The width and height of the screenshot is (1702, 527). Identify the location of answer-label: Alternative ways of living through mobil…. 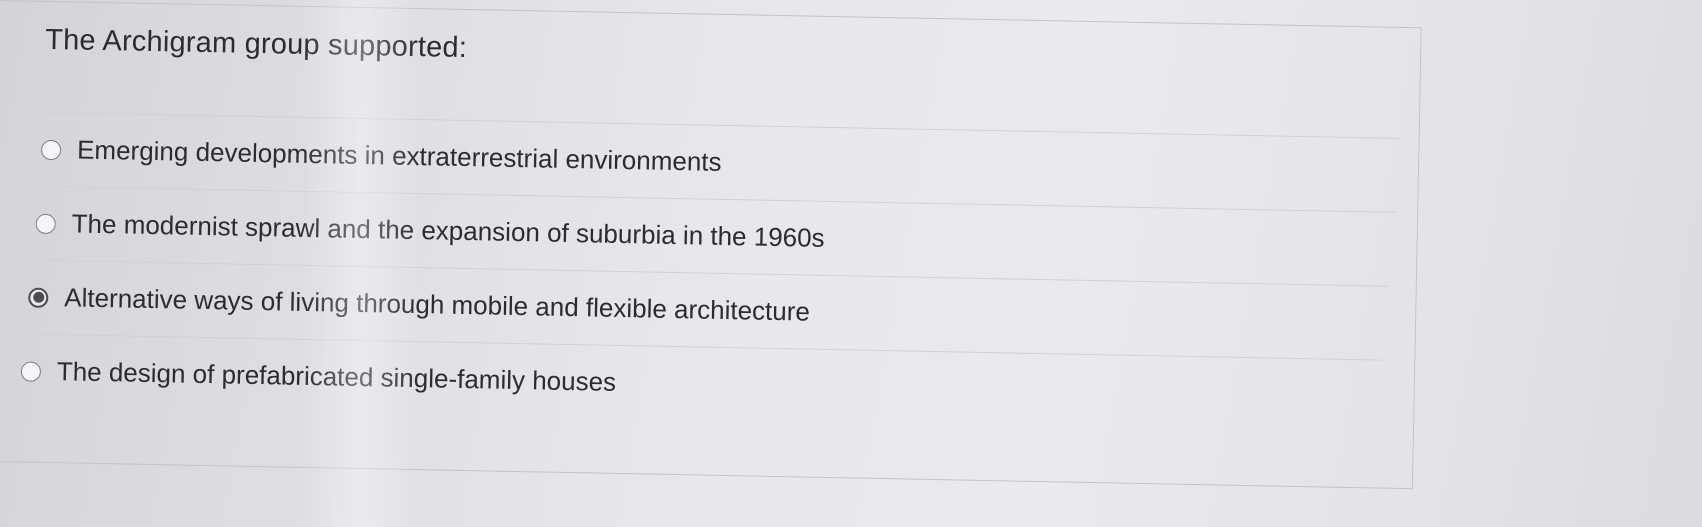
(437, 304).